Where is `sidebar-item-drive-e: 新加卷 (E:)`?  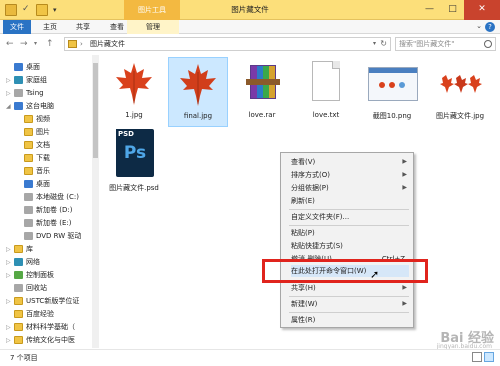
sidebar-item-drive-e: 新加卷 (E:) is located at coordinates (47, 223).